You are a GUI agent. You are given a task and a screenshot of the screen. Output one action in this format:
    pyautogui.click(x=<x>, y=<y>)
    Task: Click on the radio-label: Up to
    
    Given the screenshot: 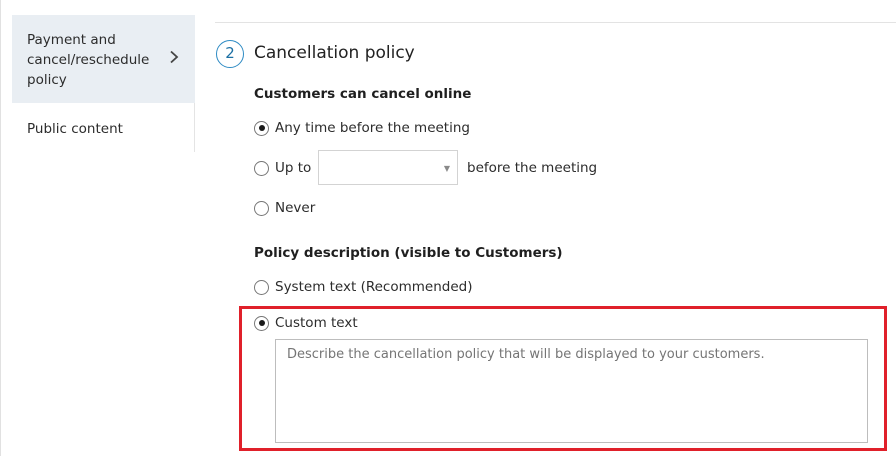 What is the action you would take?
    pyautogui.click(x=293, y=168)
    